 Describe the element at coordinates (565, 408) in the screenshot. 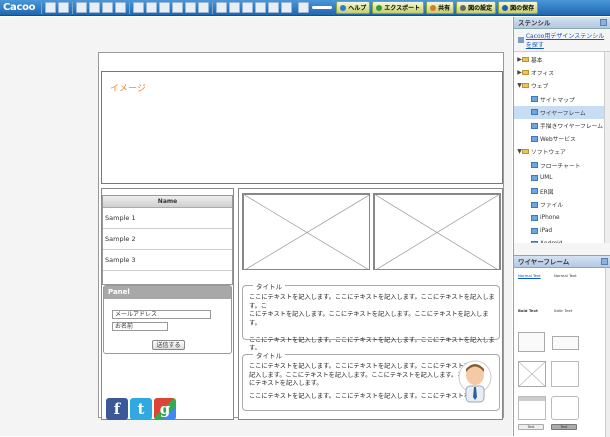

I see `preview-panel-stencil` at that location.